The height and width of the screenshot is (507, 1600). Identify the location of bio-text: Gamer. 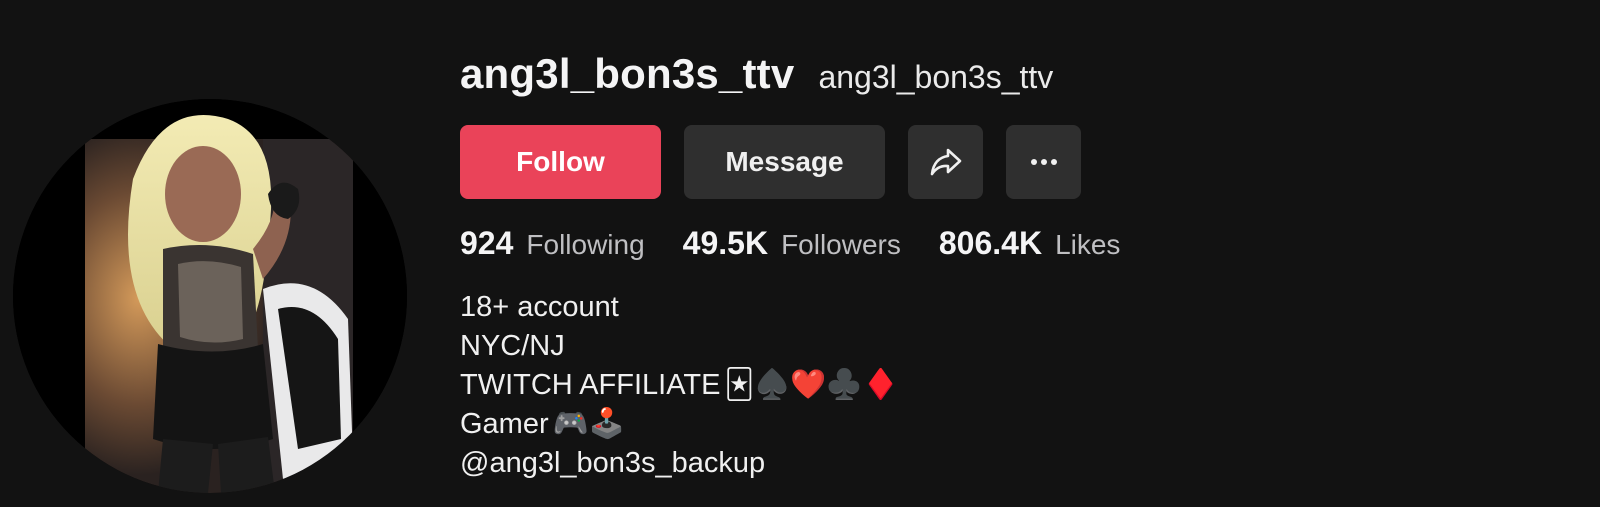
(504, 424).